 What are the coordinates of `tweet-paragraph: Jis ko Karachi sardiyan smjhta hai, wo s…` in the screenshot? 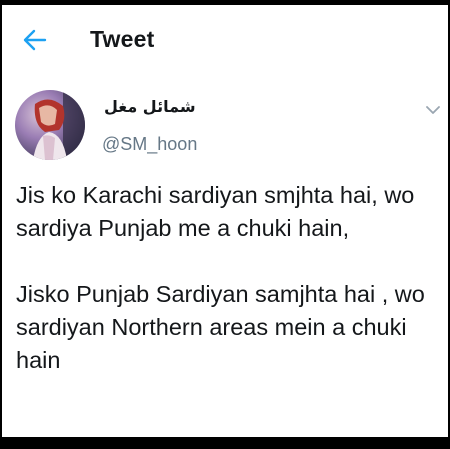 It's located at (215, 211).